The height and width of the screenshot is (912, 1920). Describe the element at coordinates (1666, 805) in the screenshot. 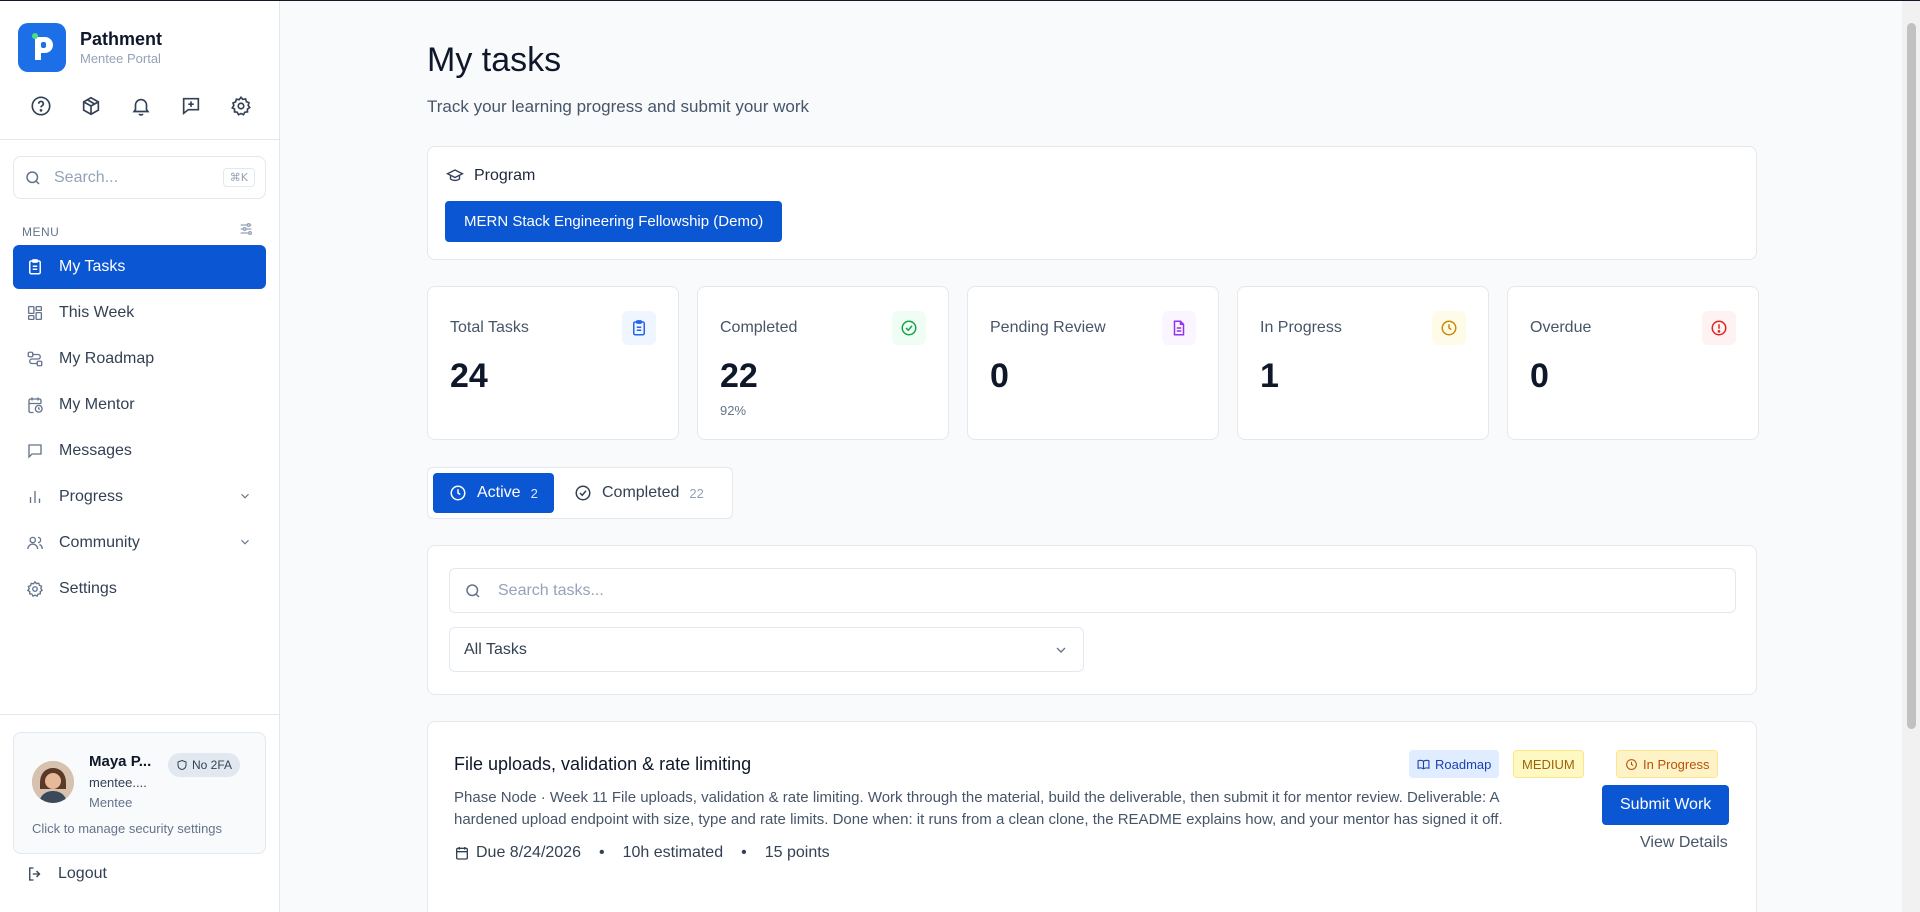

I see `submit-work-button: Submit Work` at that location.